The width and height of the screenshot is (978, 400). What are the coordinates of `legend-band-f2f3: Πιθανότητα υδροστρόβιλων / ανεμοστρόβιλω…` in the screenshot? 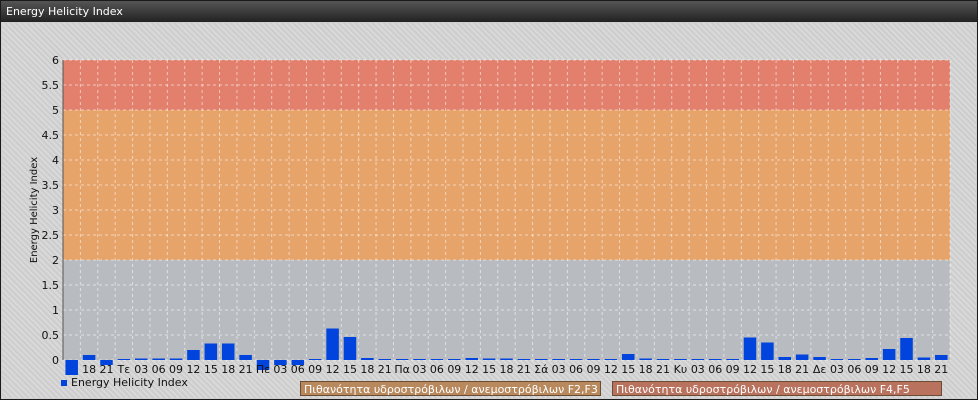 It's located at (450, 388).